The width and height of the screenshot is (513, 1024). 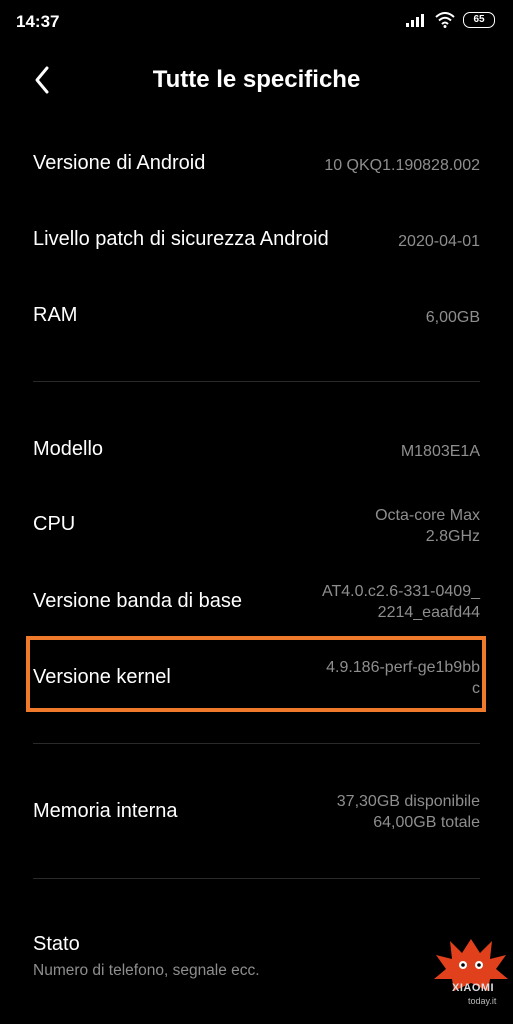 I want to click on spec-value-line: 37,30GB disponibile, so click(x=408, y=801).